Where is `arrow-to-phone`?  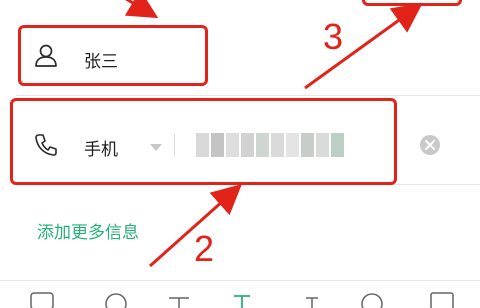
arrow-to-phone is located at coordinates (195, 226).